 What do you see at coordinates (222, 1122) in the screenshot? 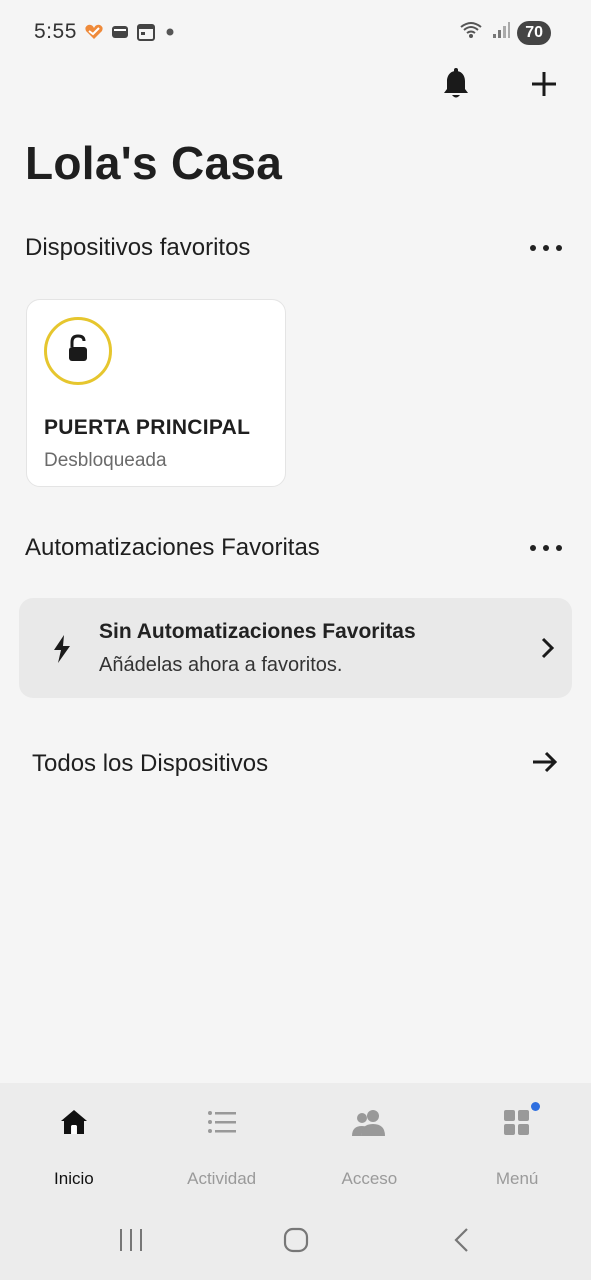
I see `list-icon` at bounding box center [222, 1122].